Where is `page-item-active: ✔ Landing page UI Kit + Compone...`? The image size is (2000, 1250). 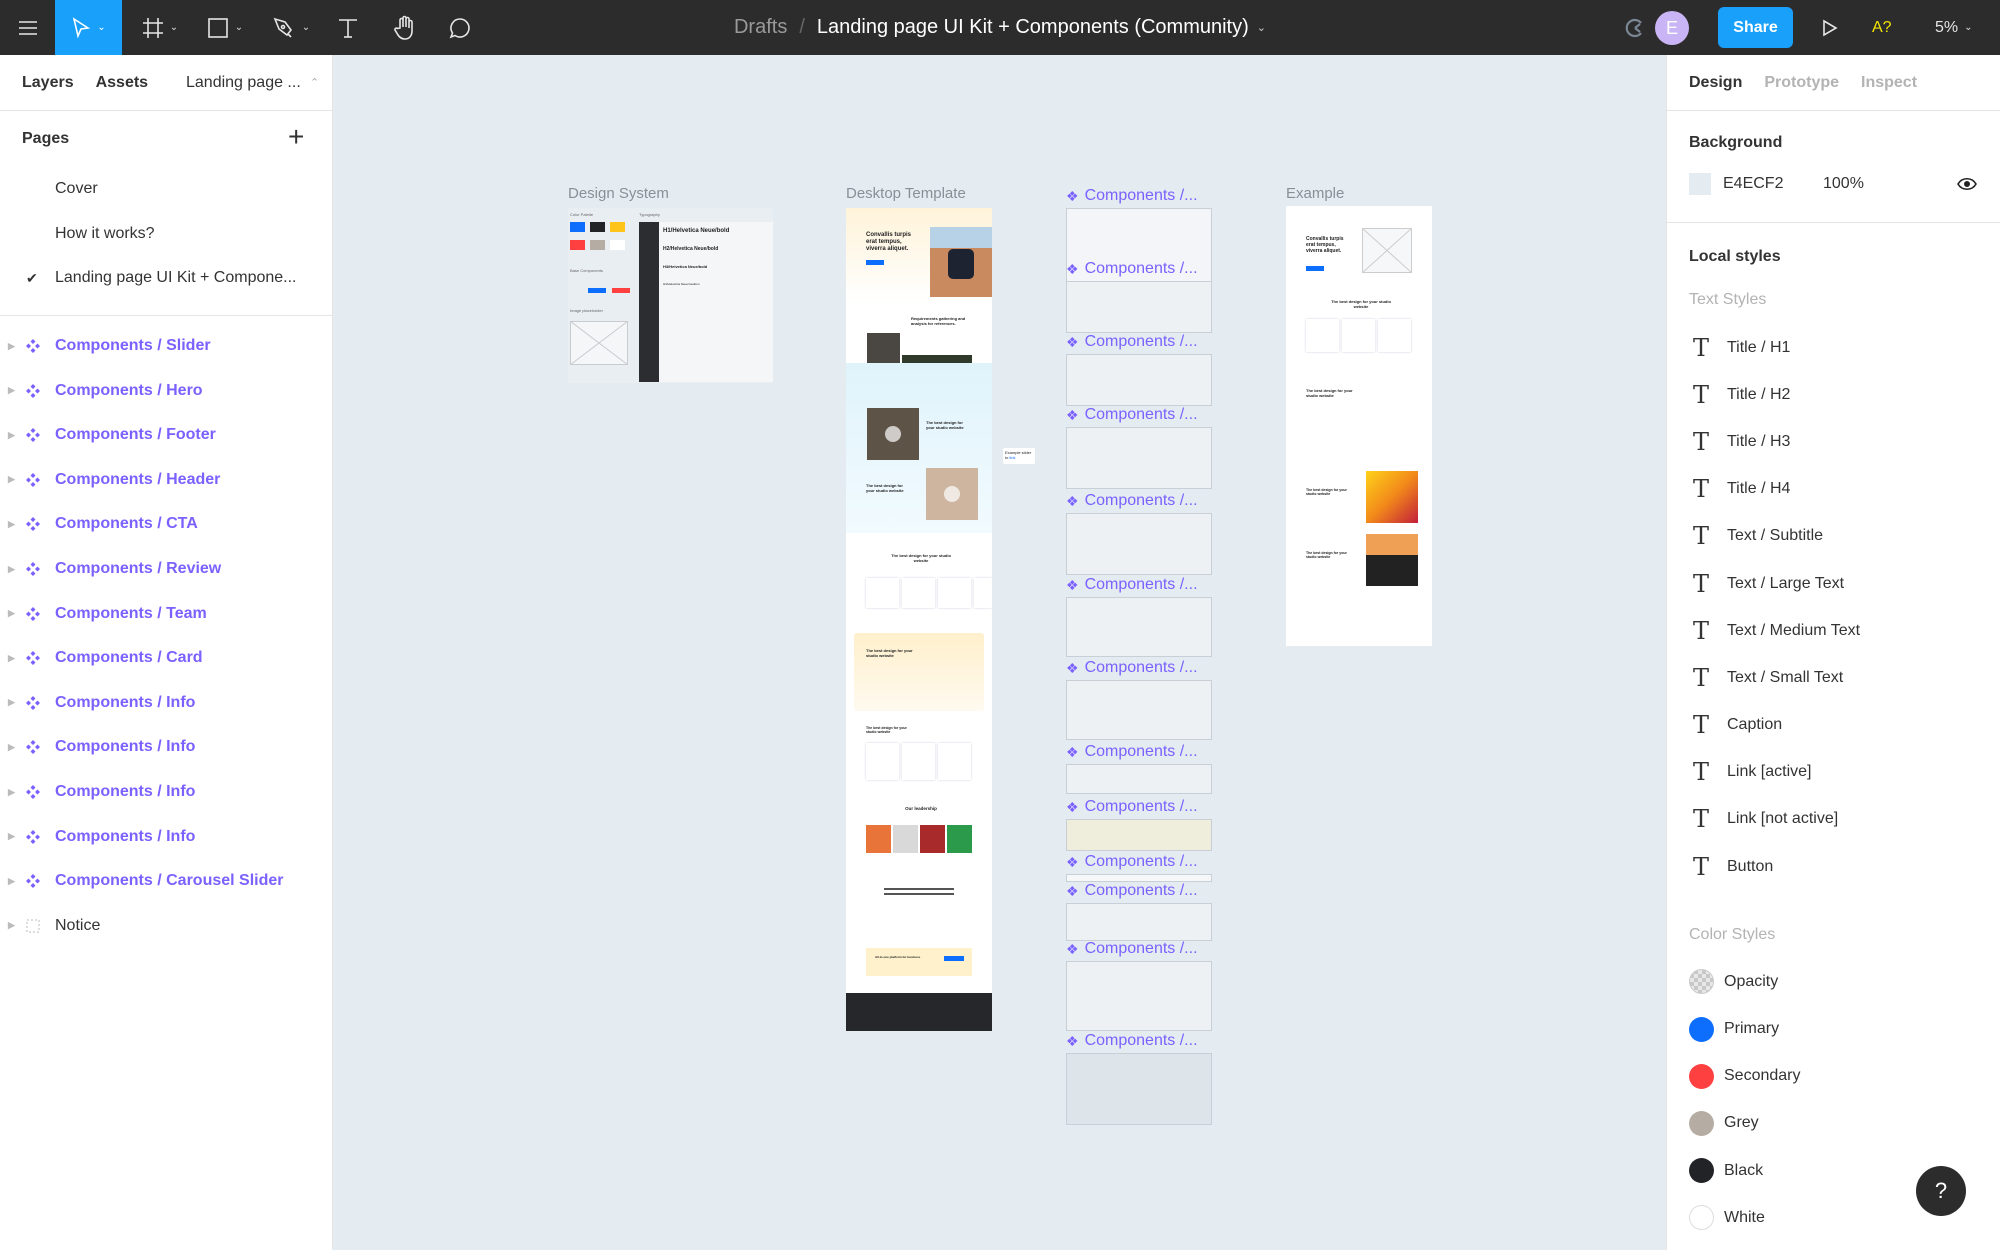 page-item-active: ✔ Landing page UI Kit + Compone... is located at coordinates (166, 278).